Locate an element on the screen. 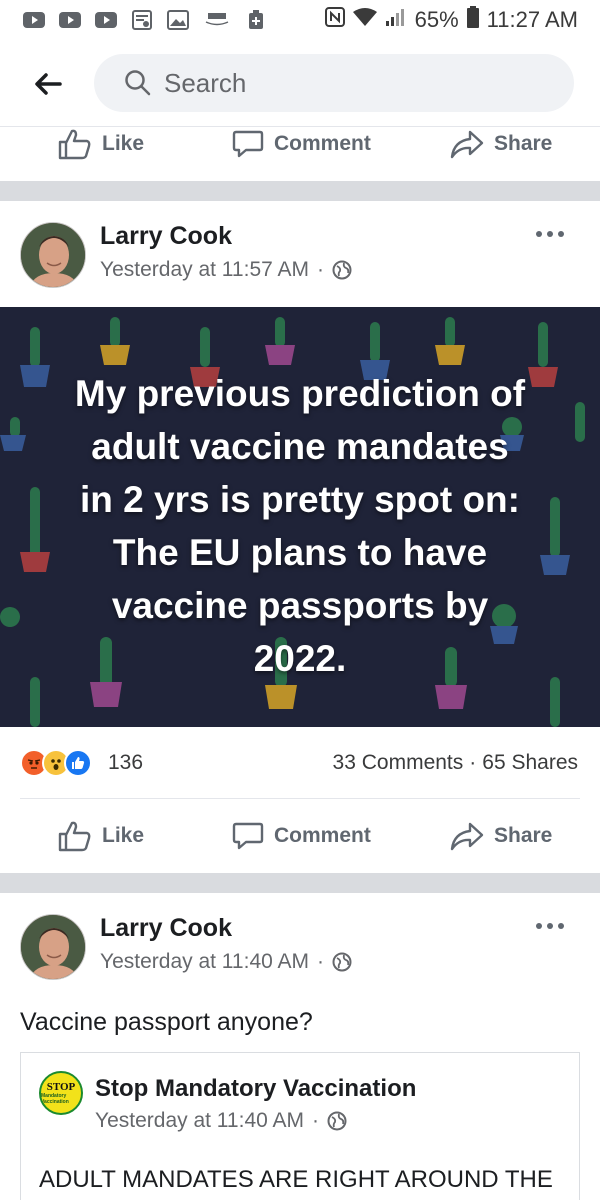 The image size is (600, 1200). engagement-counts: 33 Comments · 65 Shares is located at coordinates (455, 763).